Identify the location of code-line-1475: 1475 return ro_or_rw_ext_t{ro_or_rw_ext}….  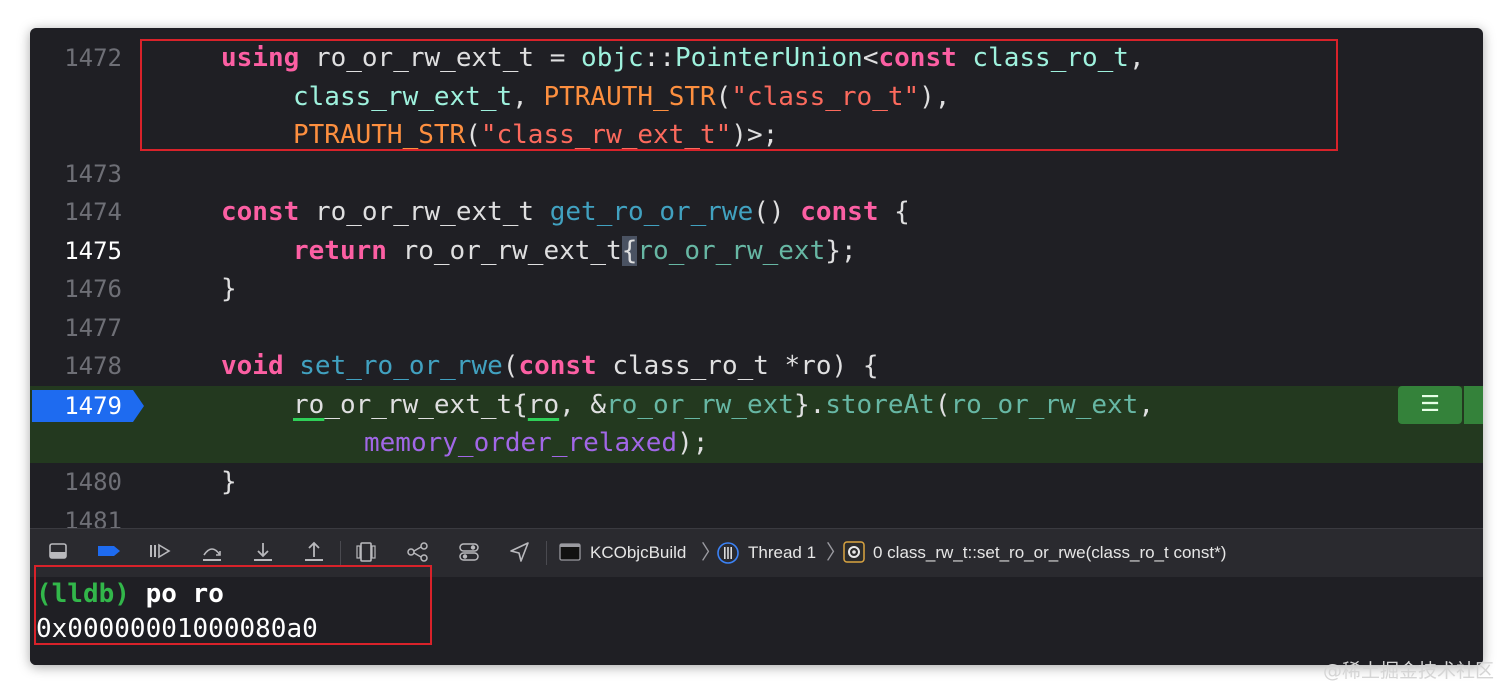
(756, 251).